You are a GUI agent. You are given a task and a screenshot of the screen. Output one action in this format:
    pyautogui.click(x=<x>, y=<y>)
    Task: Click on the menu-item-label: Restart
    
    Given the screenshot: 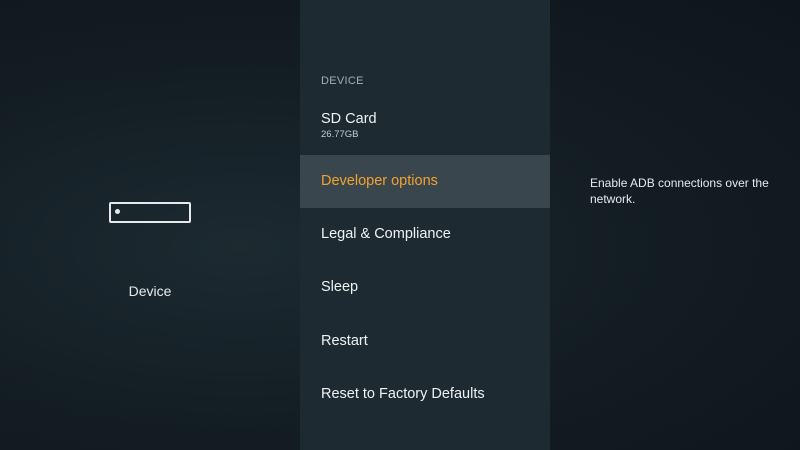 What is the action you would take?
    pyautogui.click(x=344, y=341)
    